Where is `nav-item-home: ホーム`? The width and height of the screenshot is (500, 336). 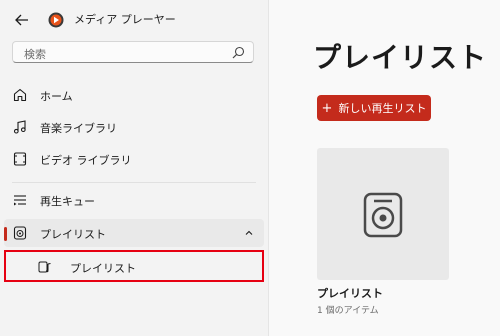 nav-item-home: ホーム is located at coordinates (134, 95).